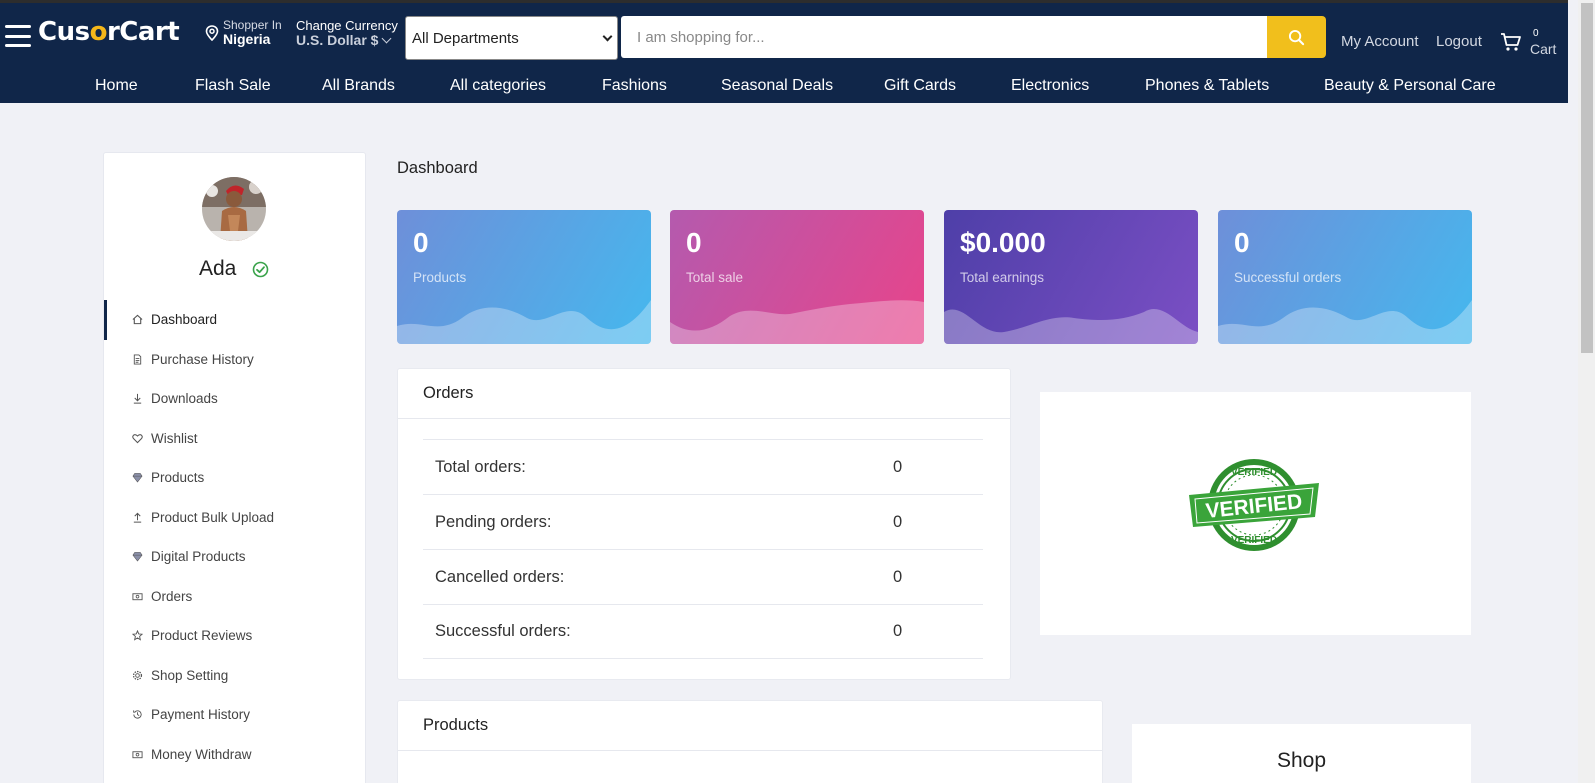 The height and width of the screenshot is (783, 1595). What do you see at coordinates (234, 478) in the screenshot?
I see `sidebar-item-products: Products` at bounding box center [234, 478].